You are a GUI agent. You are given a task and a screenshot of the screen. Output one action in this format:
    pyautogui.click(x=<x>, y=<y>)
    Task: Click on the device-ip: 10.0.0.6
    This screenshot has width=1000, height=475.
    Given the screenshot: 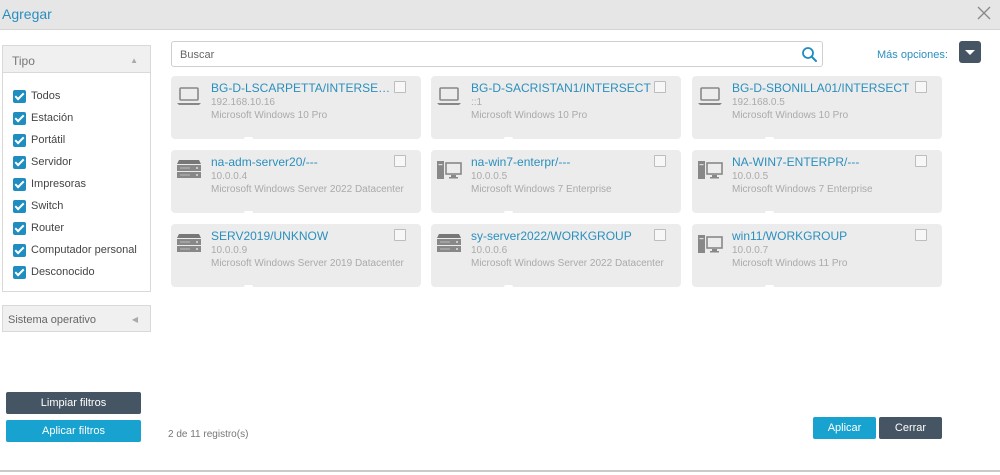 What is the action you would take?
    pyautogui.click(x=489, y=250)
    